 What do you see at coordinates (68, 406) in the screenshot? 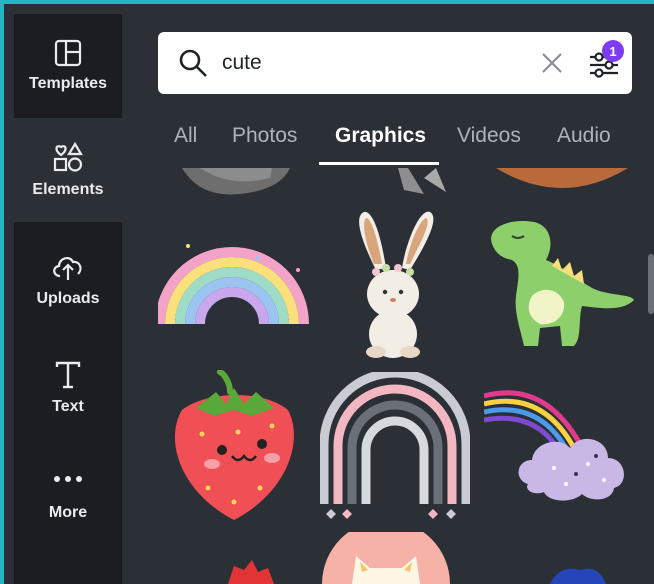
I see `sidebar-item-label: Text` at bounding box center [68, 406].